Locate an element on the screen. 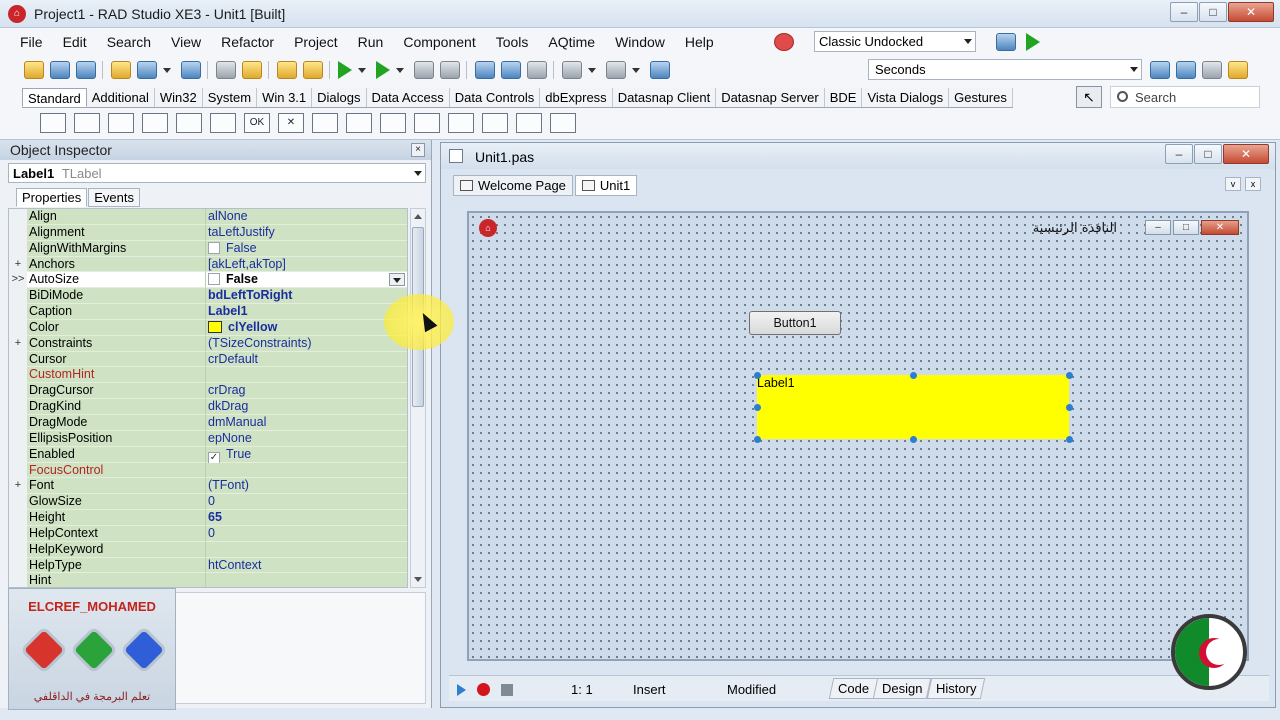 This screenshot has width=1280, height=720. label1-component: Label1 is located at coordinates (913, 407).